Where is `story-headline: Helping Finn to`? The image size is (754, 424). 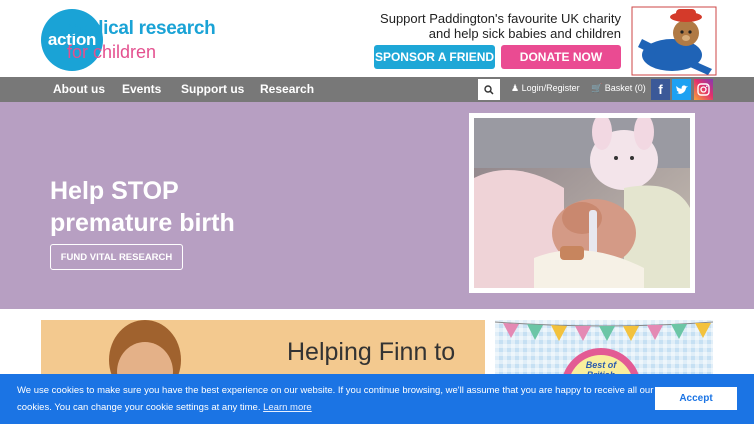
story-headline: Helping Finn to is located at coordinates (371, 352).